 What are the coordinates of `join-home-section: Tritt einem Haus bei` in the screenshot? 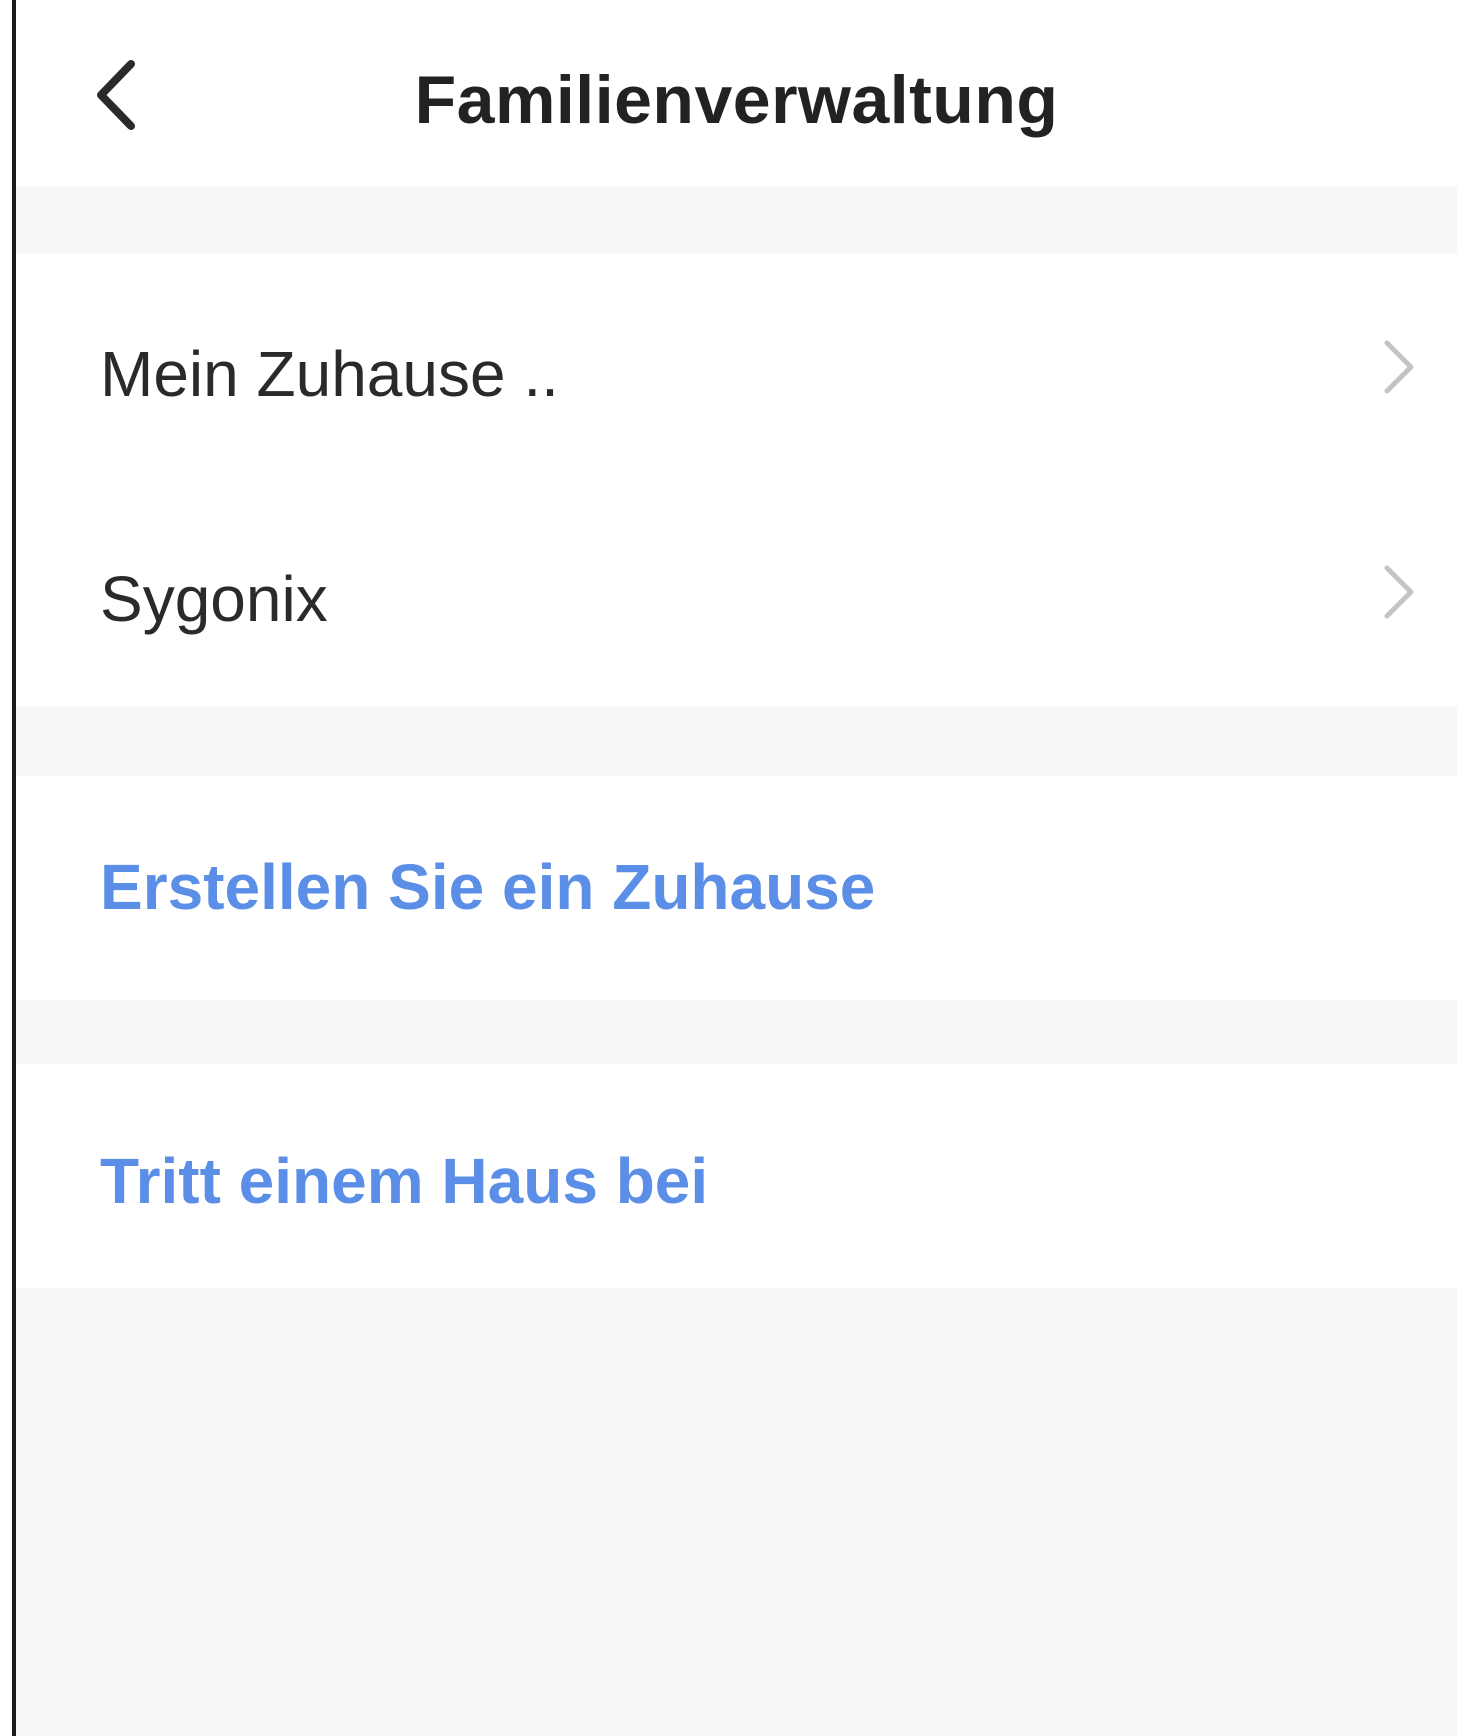 It's located at (736, 1176).